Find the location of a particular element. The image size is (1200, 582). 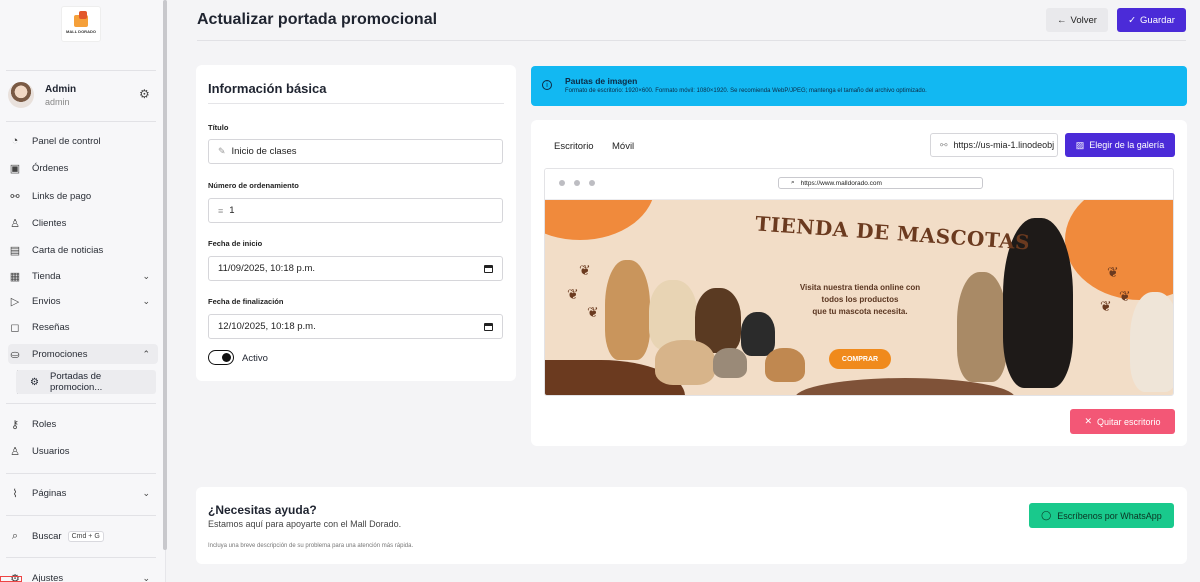

title-field: ✎ Inicio de clases is located at coordinates (355, 151).